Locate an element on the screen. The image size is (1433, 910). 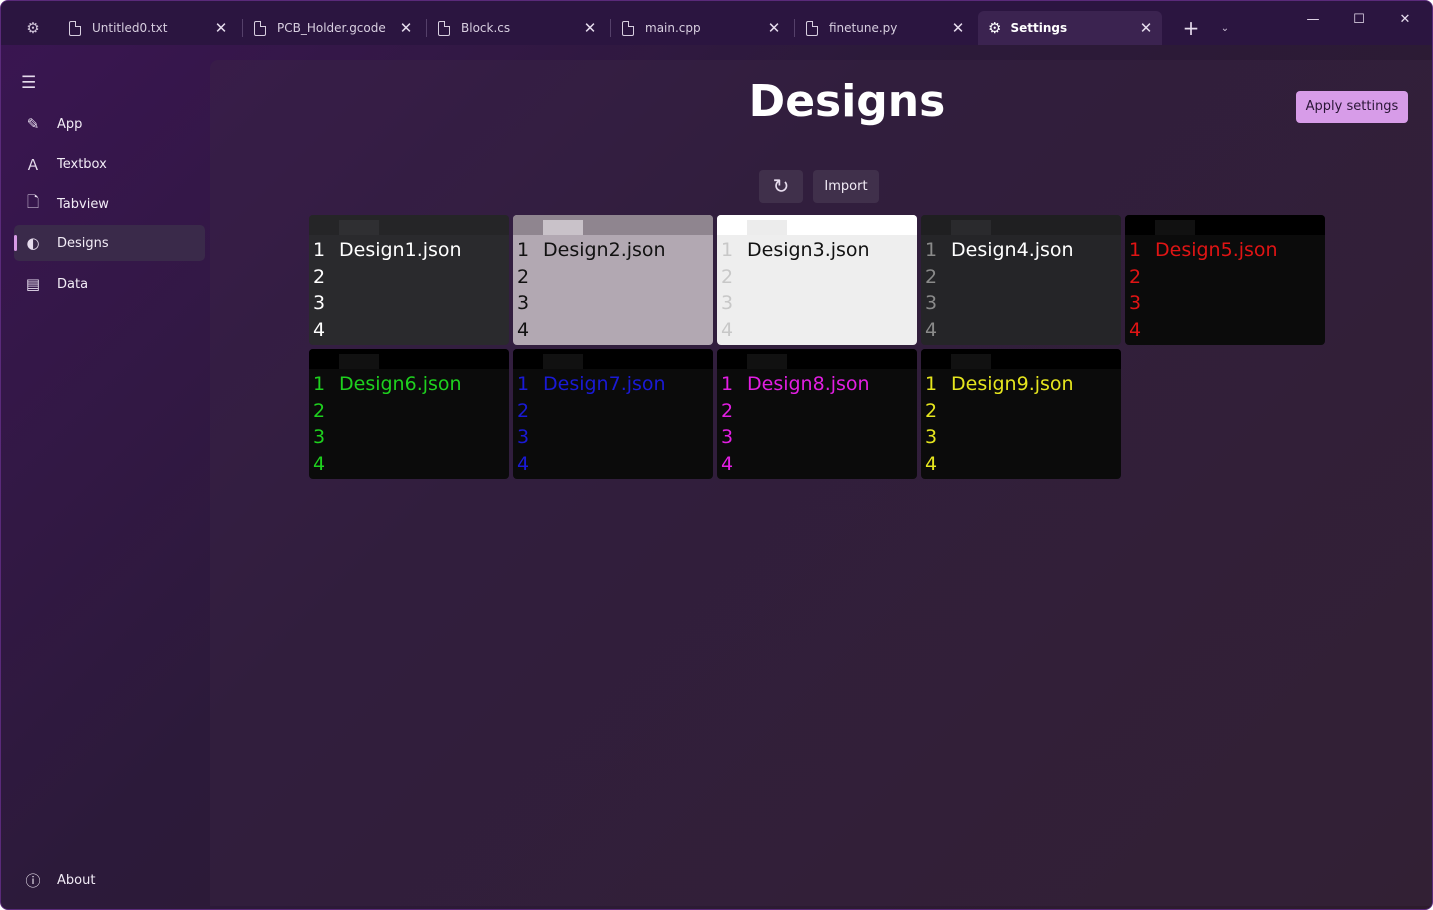
sidebar-item-data: ▤ Data is located at coordinates (109, 284).